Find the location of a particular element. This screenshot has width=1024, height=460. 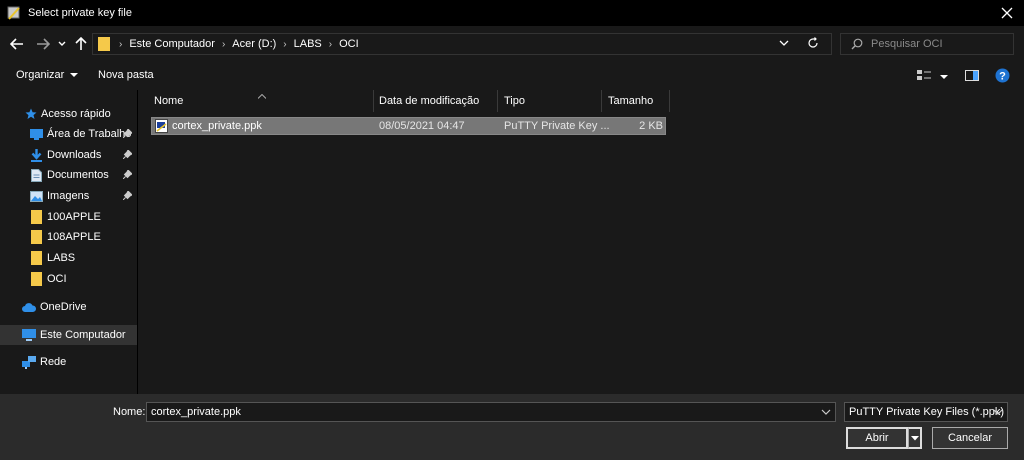

organize-button: Organizar is located at coordinates (47, 75).